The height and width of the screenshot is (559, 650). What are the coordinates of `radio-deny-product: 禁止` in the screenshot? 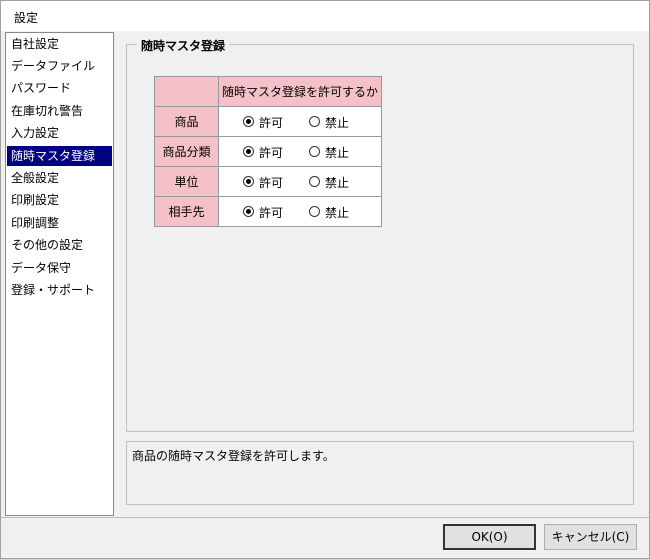 It's located at (334, 122).